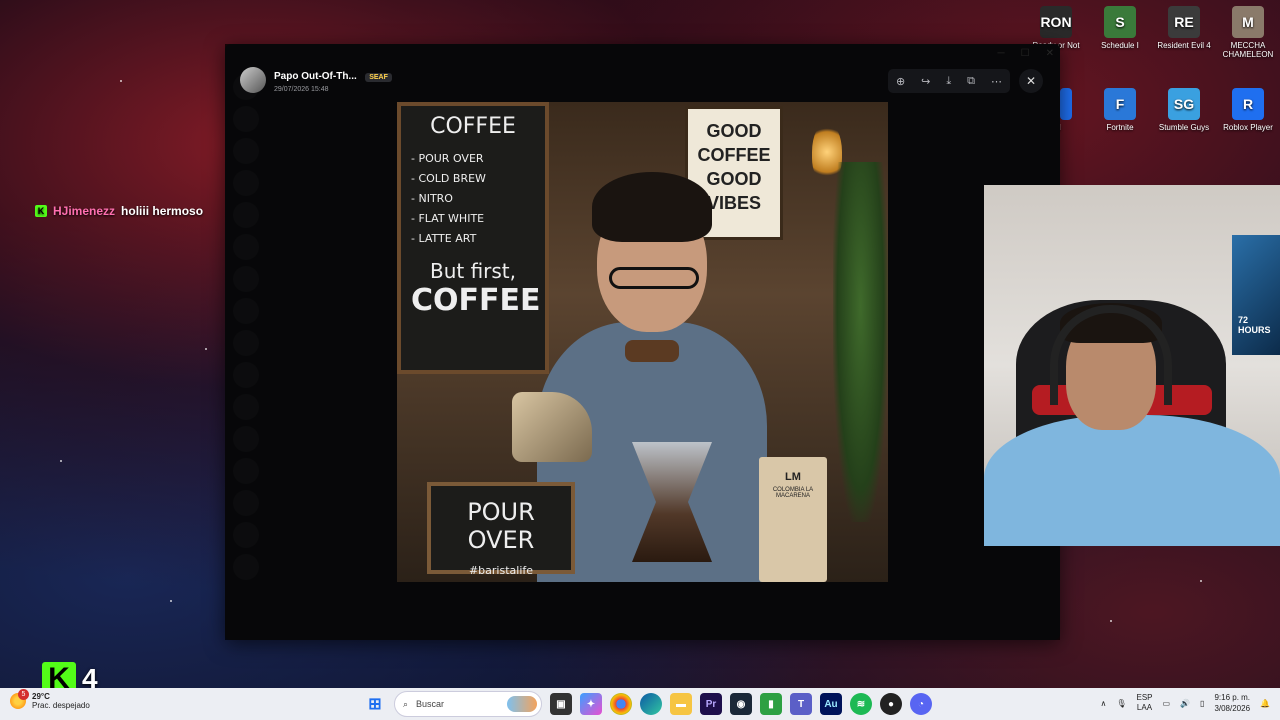 Image resolution: width=1280 pixels, height=720 pixels. Describe the element at coordinates (1184, 127) in the screenshot. I see `desktop-icon-label: Stumble Guys` at that location.